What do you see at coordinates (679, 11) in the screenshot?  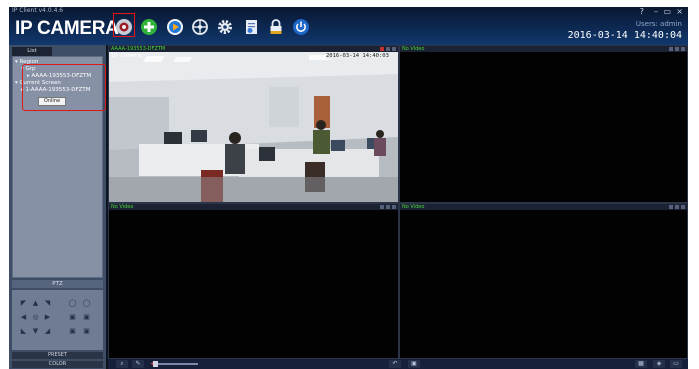 I see `close-button: ×` at bounding box center [679, 11].